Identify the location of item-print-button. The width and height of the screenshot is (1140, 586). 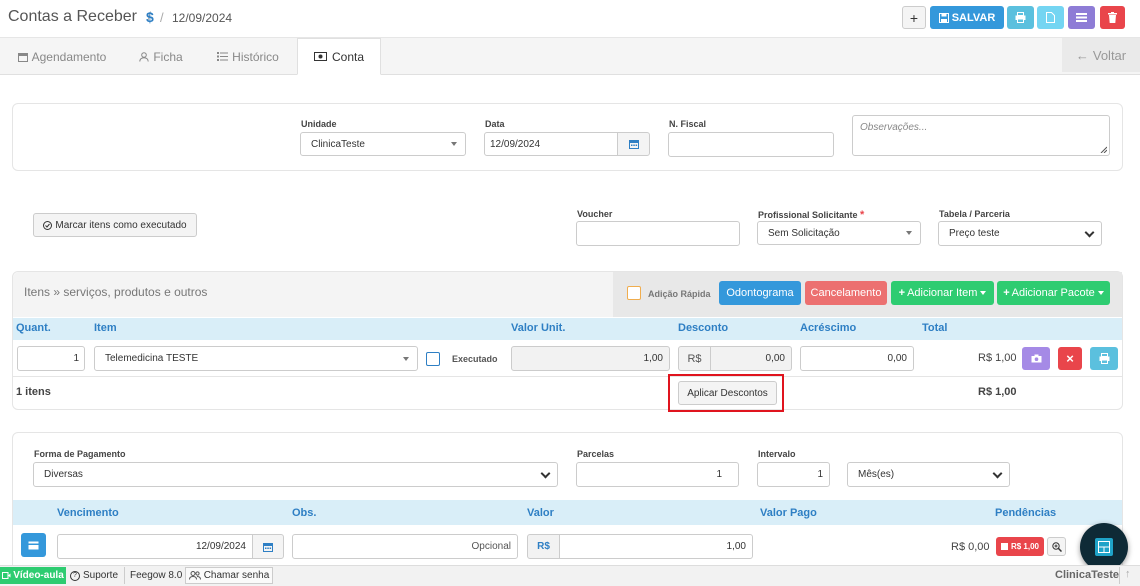
(1104, 358).